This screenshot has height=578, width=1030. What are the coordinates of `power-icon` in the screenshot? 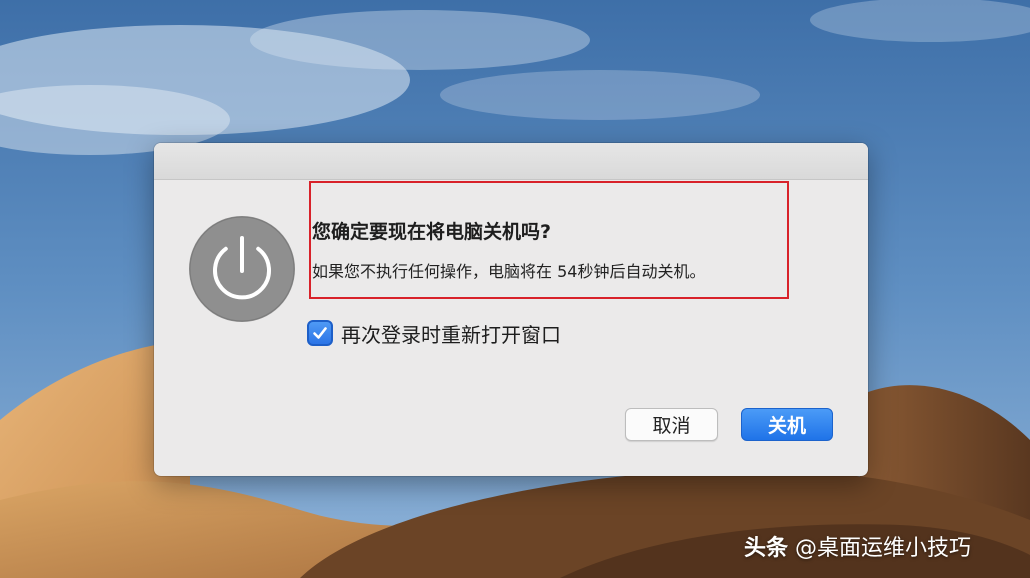 It's located at (242, 269).